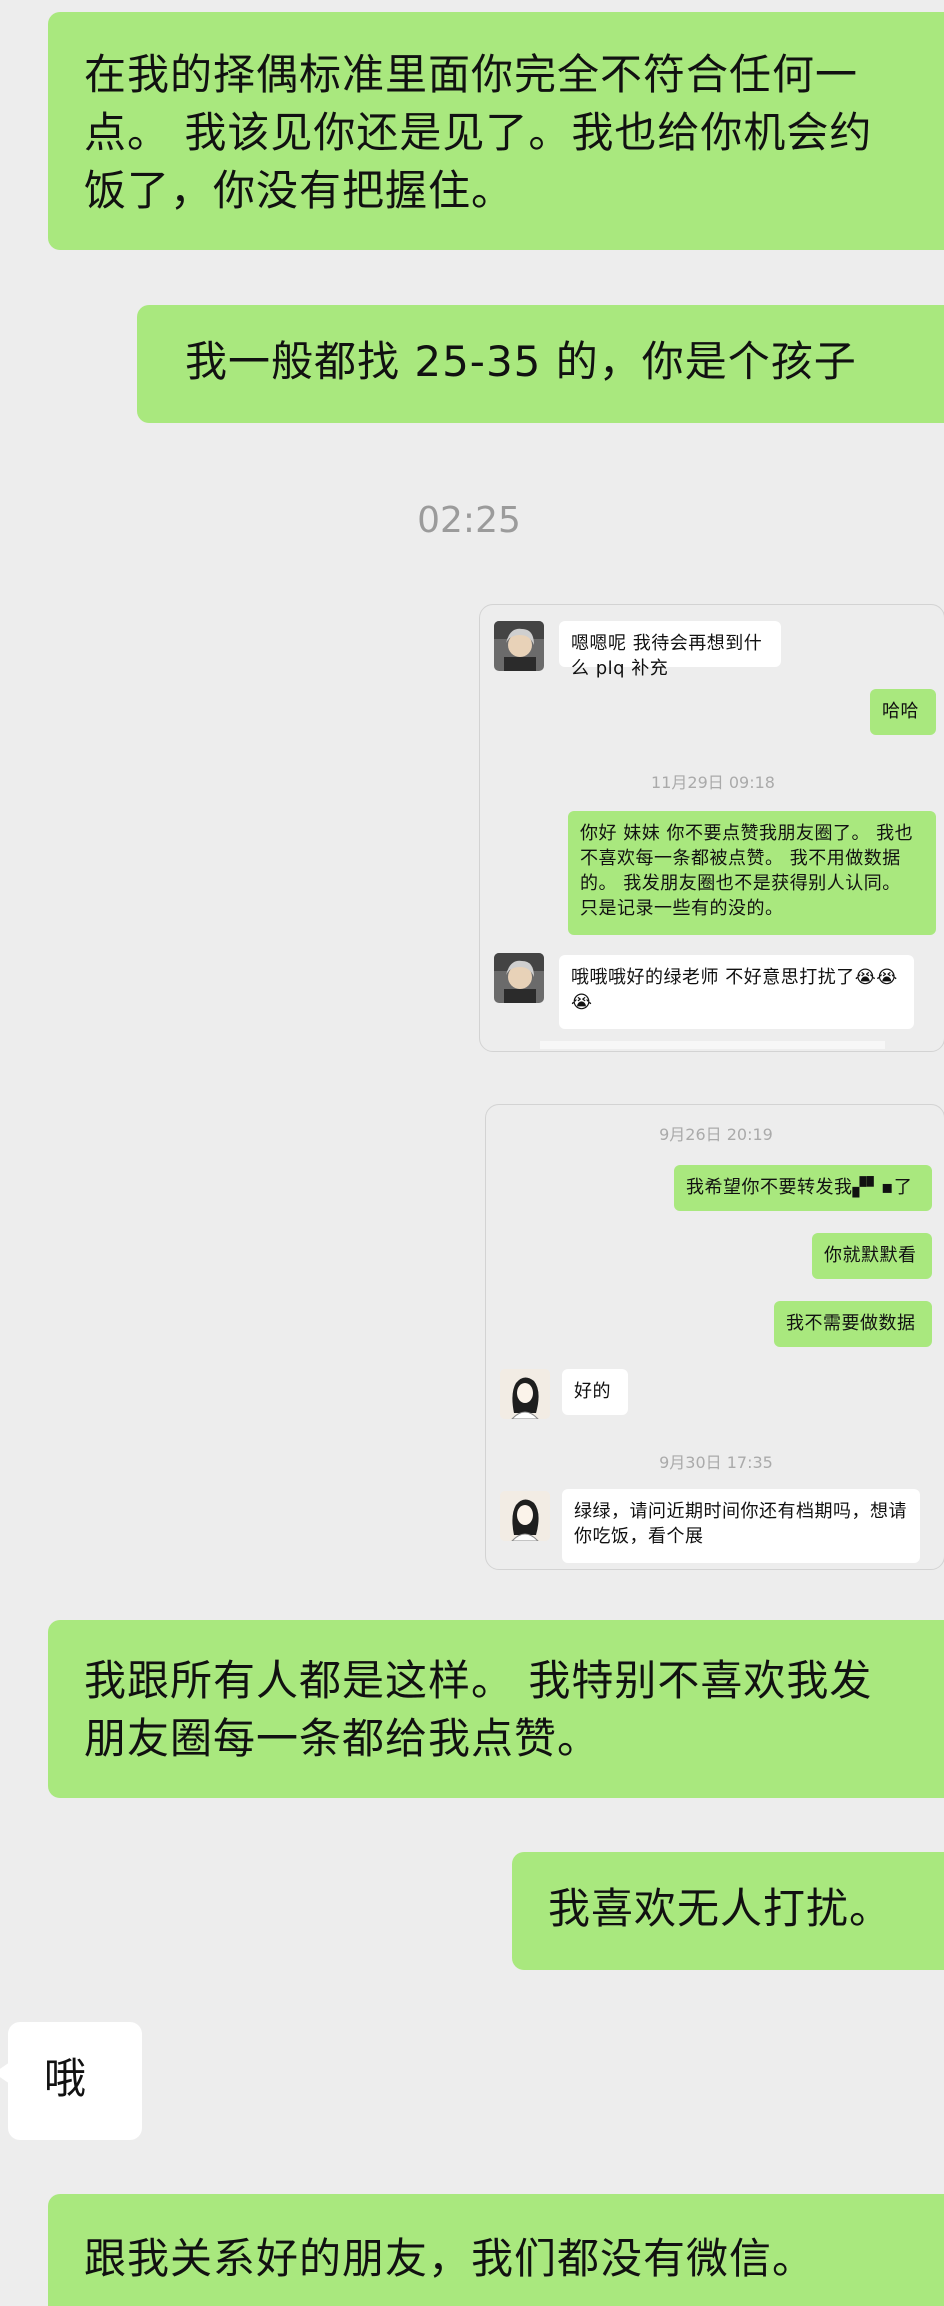 This screenshot has width=944, height=2306. Describe the element at coordinates (713, 782) in the screenshot. I see `screenshot1-timestamp: 11月29日 09:18` at that location.